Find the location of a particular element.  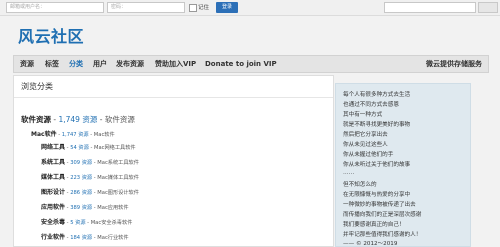

quote-line: 一种微妙的事物被传递了出去 is located at coordinates (379, 205).